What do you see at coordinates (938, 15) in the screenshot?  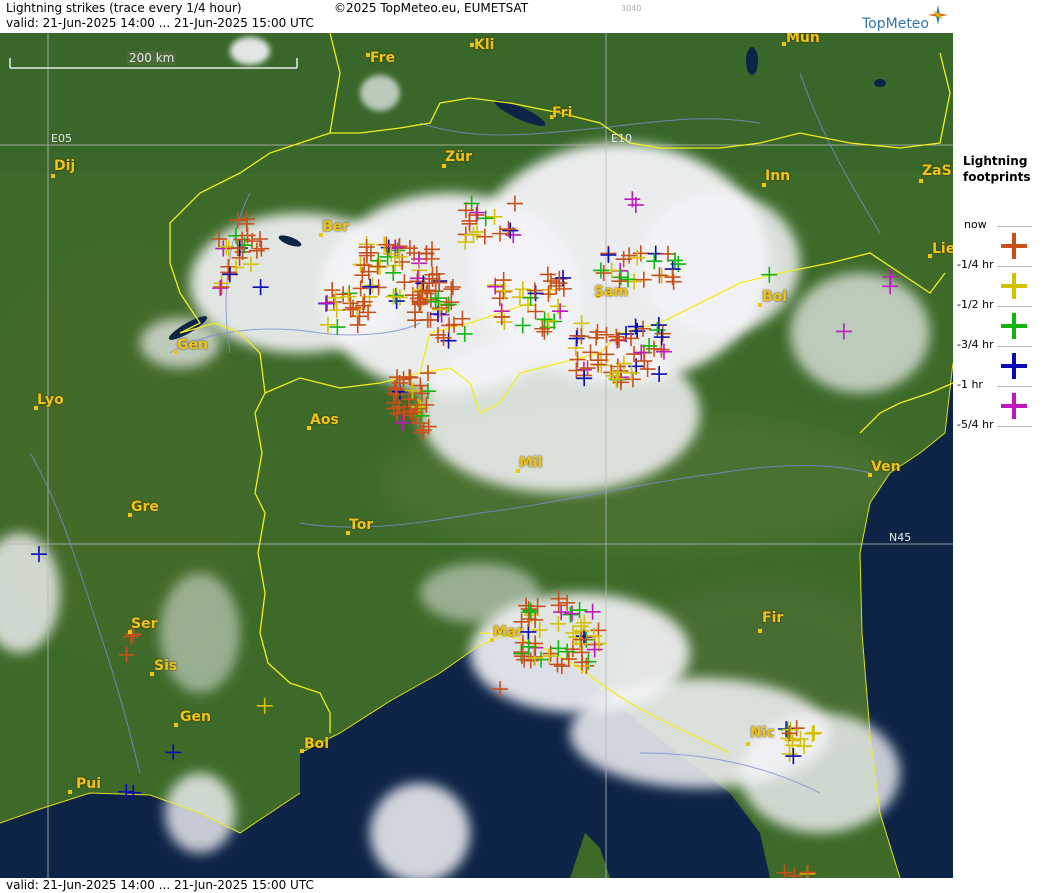 I see `compass-icon` at bounding box center [938, 15].